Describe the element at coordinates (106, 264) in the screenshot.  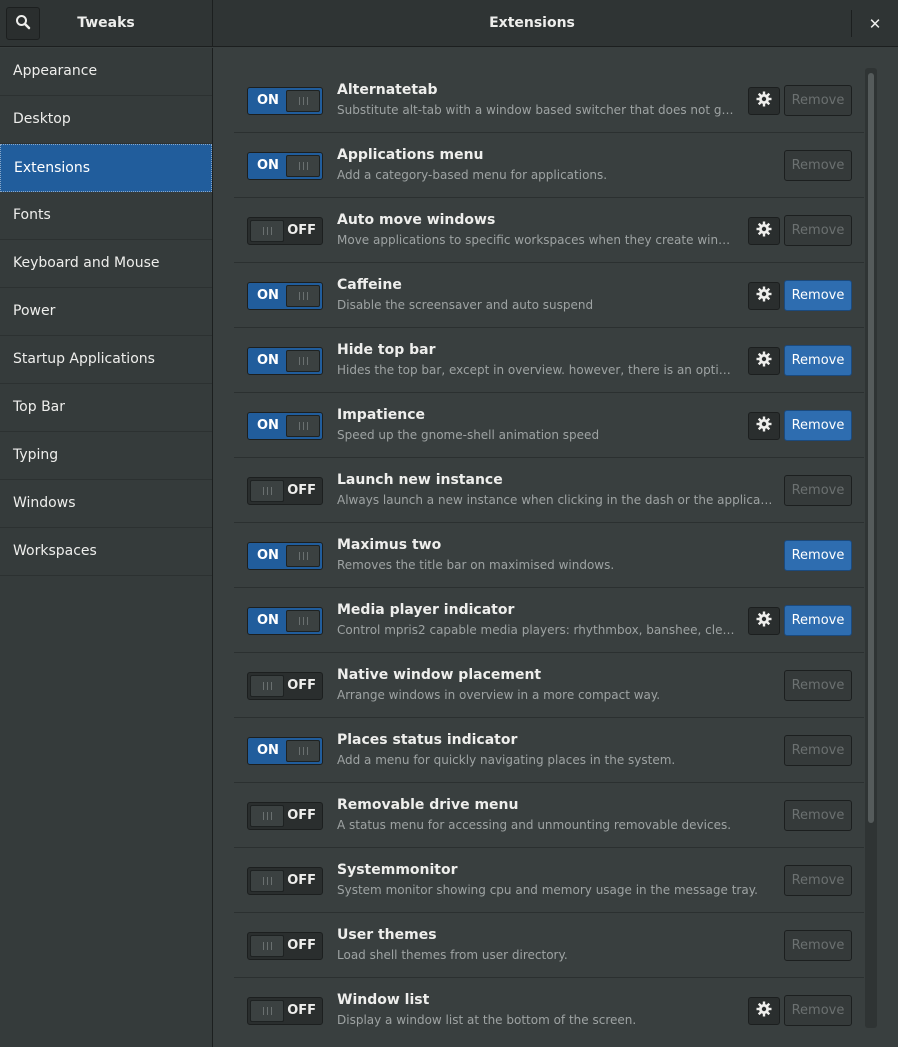
I see `sidebar-item-keyboard-and-mouse: Keyboard and Mouse` at that location.